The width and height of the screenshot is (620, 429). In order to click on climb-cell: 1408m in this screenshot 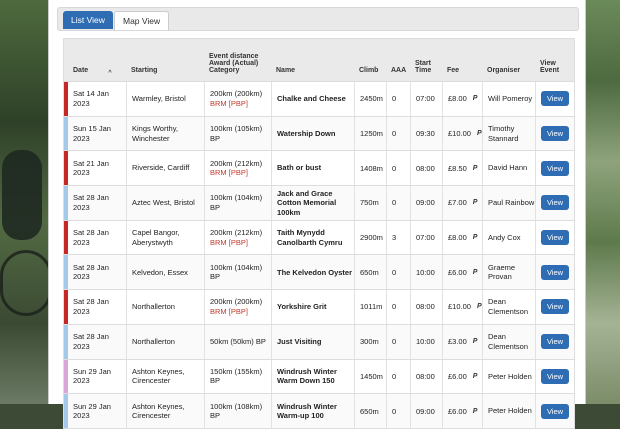, I will do `click(370, 168)`.